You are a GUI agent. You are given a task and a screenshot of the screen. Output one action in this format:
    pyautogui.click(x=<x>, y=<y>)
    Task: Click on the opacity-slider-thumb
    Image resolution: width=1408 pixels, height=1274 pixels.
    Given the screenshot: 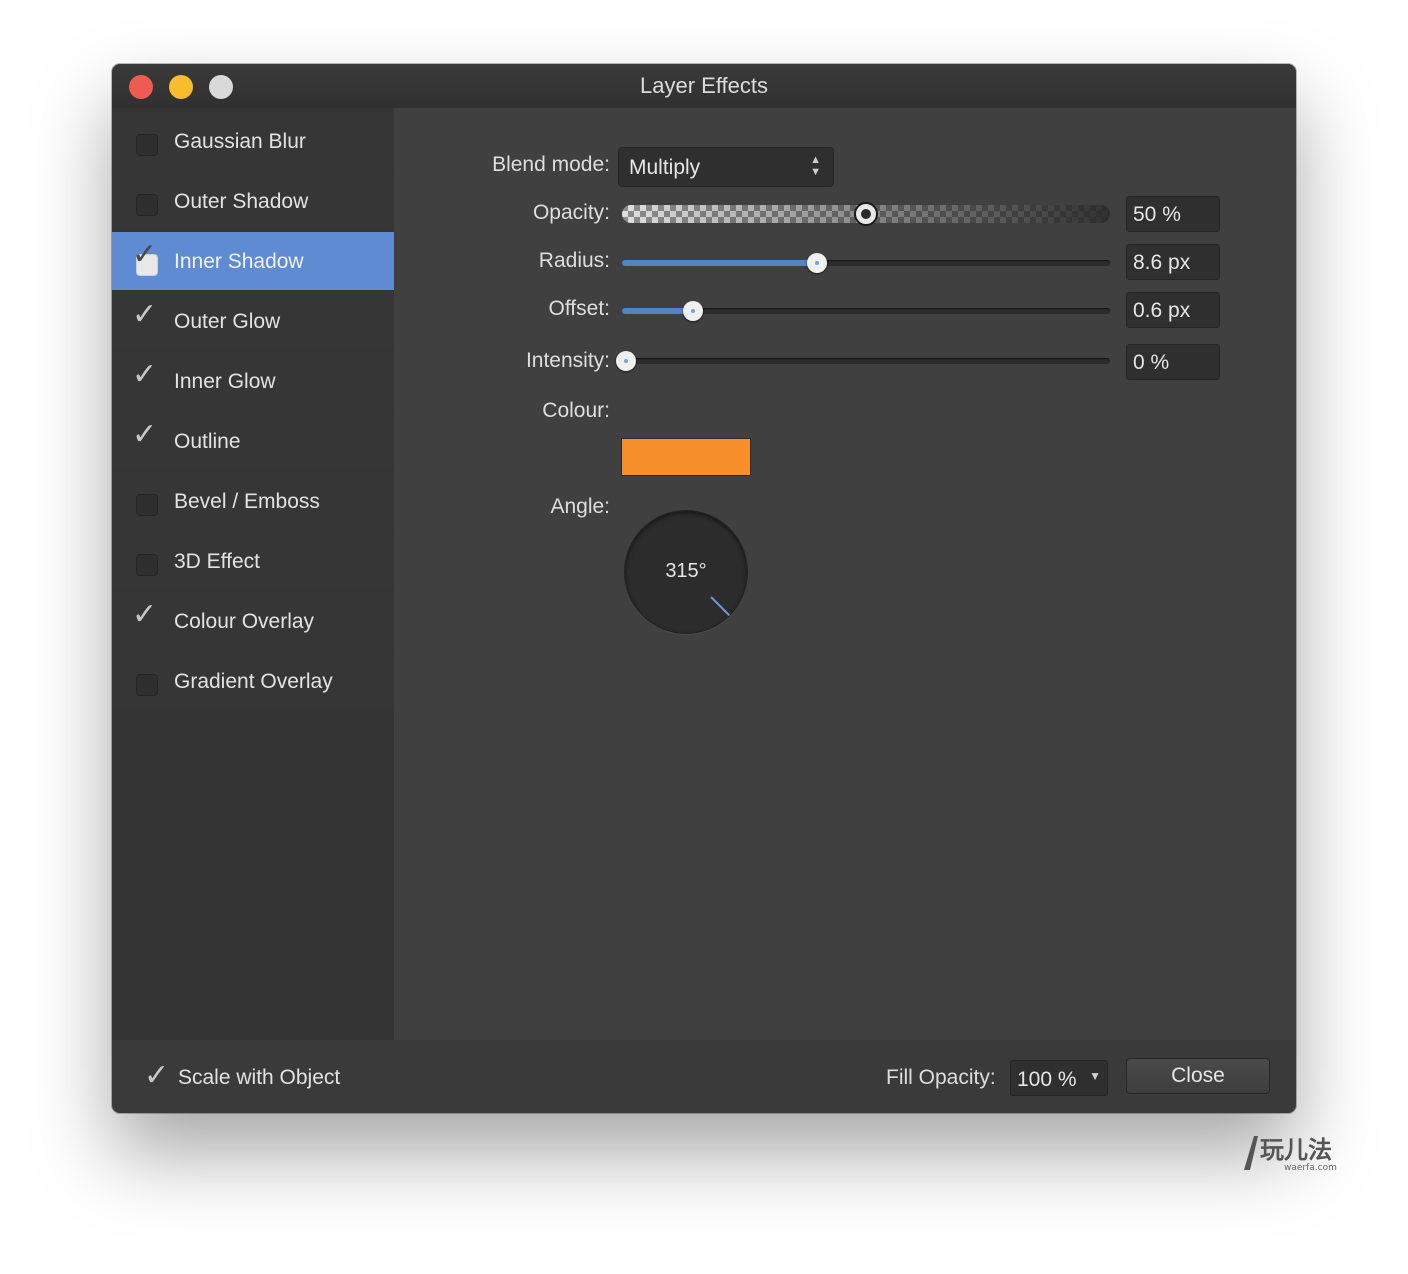 What is the action you would take?
    pyautogui.click(x=866, y=214)
    